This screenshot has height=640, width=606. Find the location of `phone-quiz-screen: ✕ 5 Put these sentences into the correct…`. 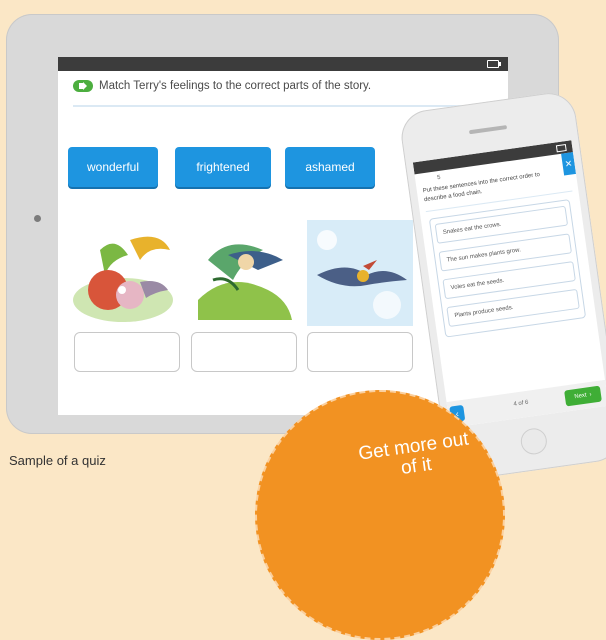

phone-quiz-screen: ✕ 5 Put these sentences into the correct… is located at coordinates (509, 284).